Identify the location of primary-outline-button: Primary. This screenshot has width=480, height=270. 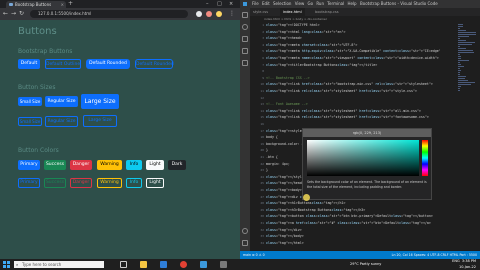
(29, 183).